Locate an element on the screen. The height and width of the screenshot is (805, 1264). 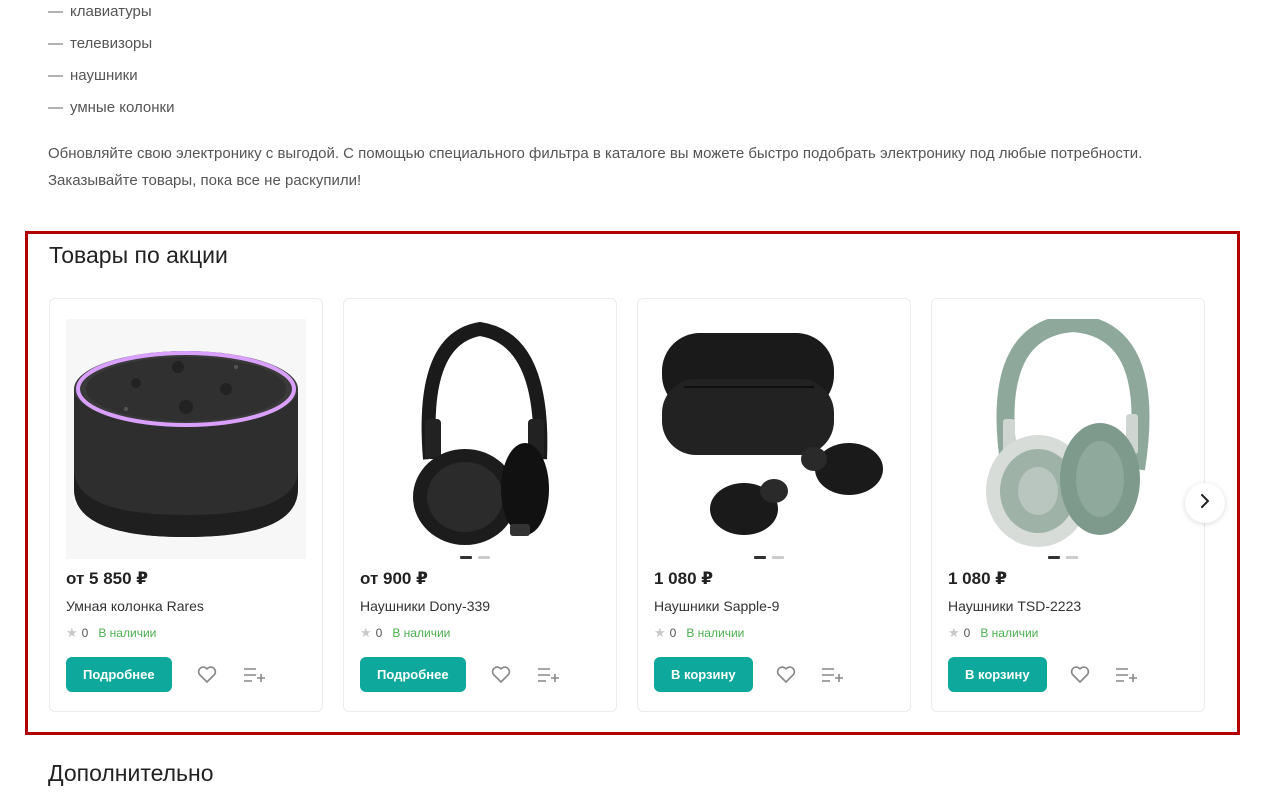
list-item: — умные колонки is located at coordinates (111, 112).